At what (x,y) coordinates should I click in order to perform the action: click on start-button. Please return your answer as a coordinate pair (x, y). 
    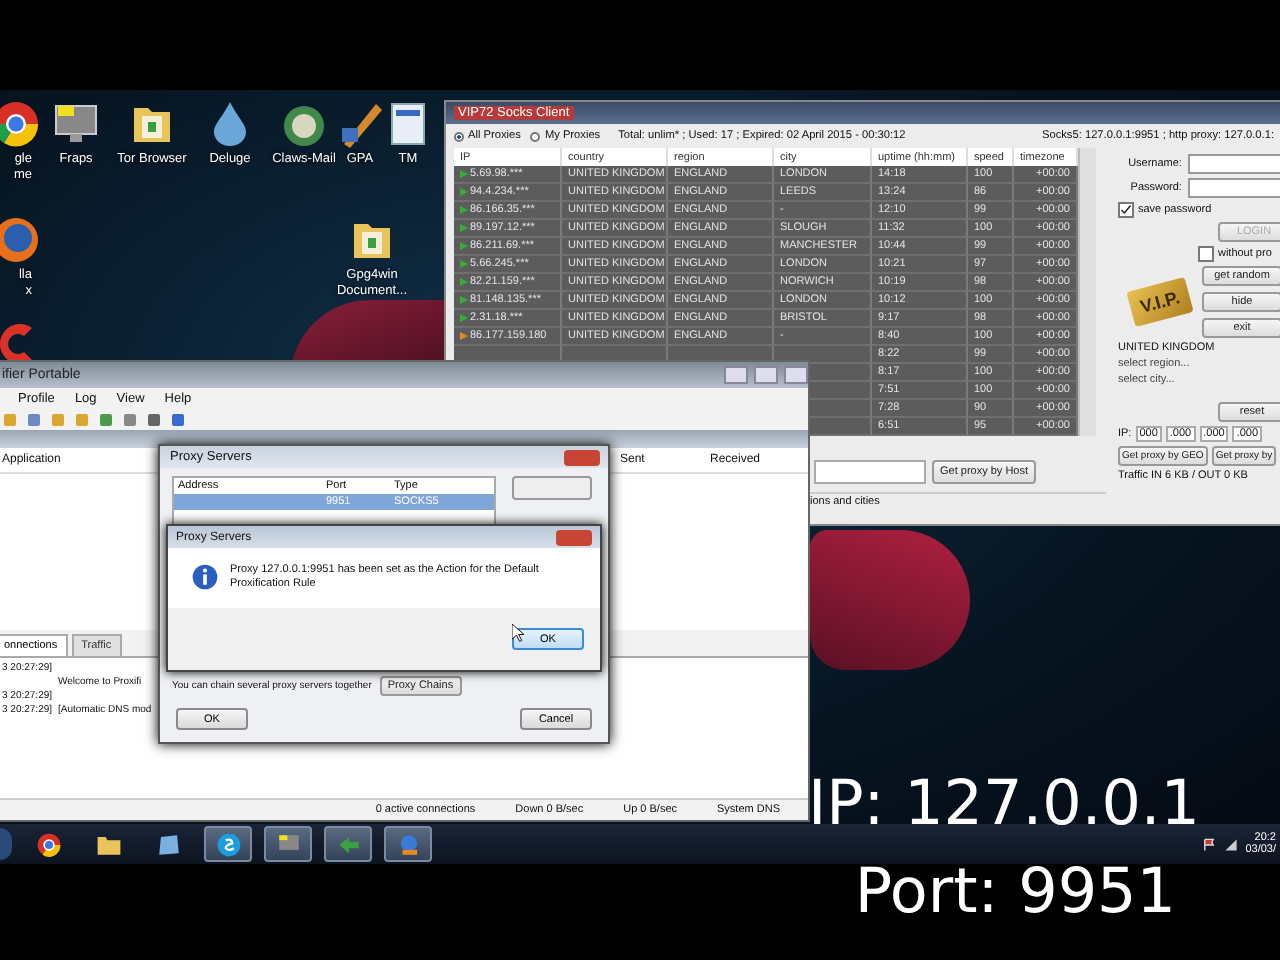
    Looking at the image, I should click on (6, 844).